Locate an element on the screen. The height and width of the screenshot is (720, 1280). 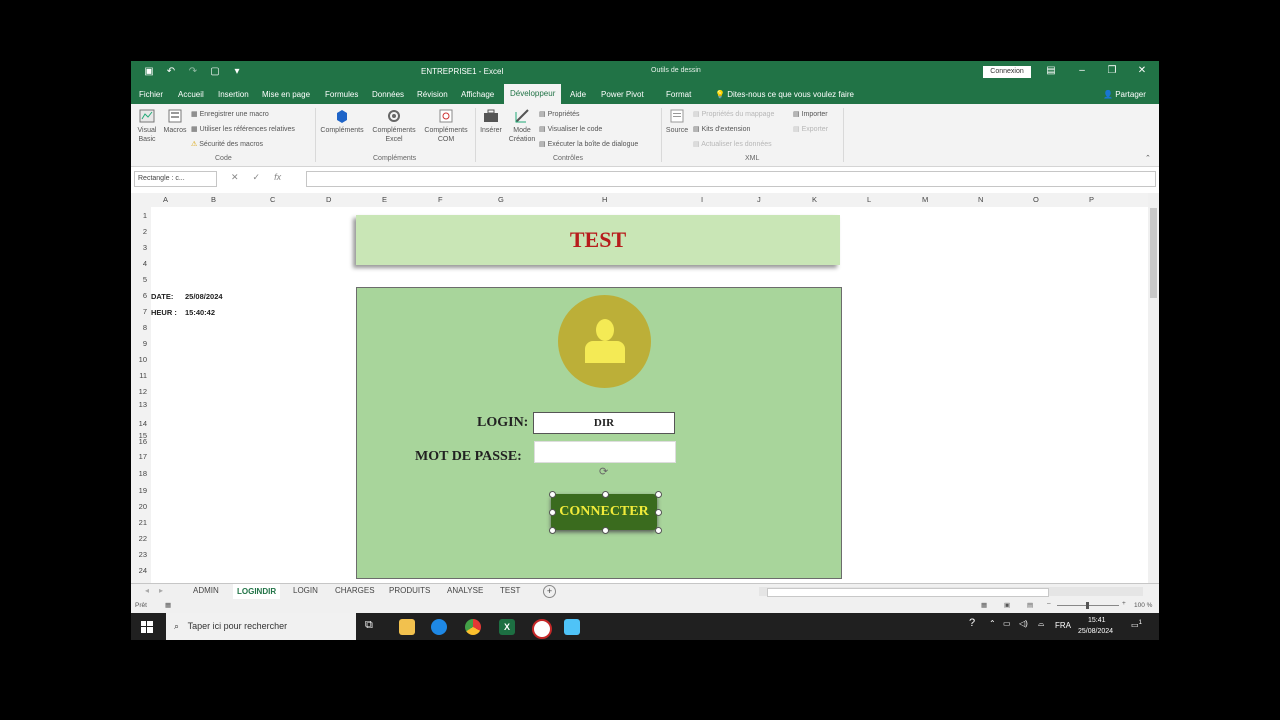
collapse-ribbon-icon: ⌃ is located at coordinates (1148, 158).